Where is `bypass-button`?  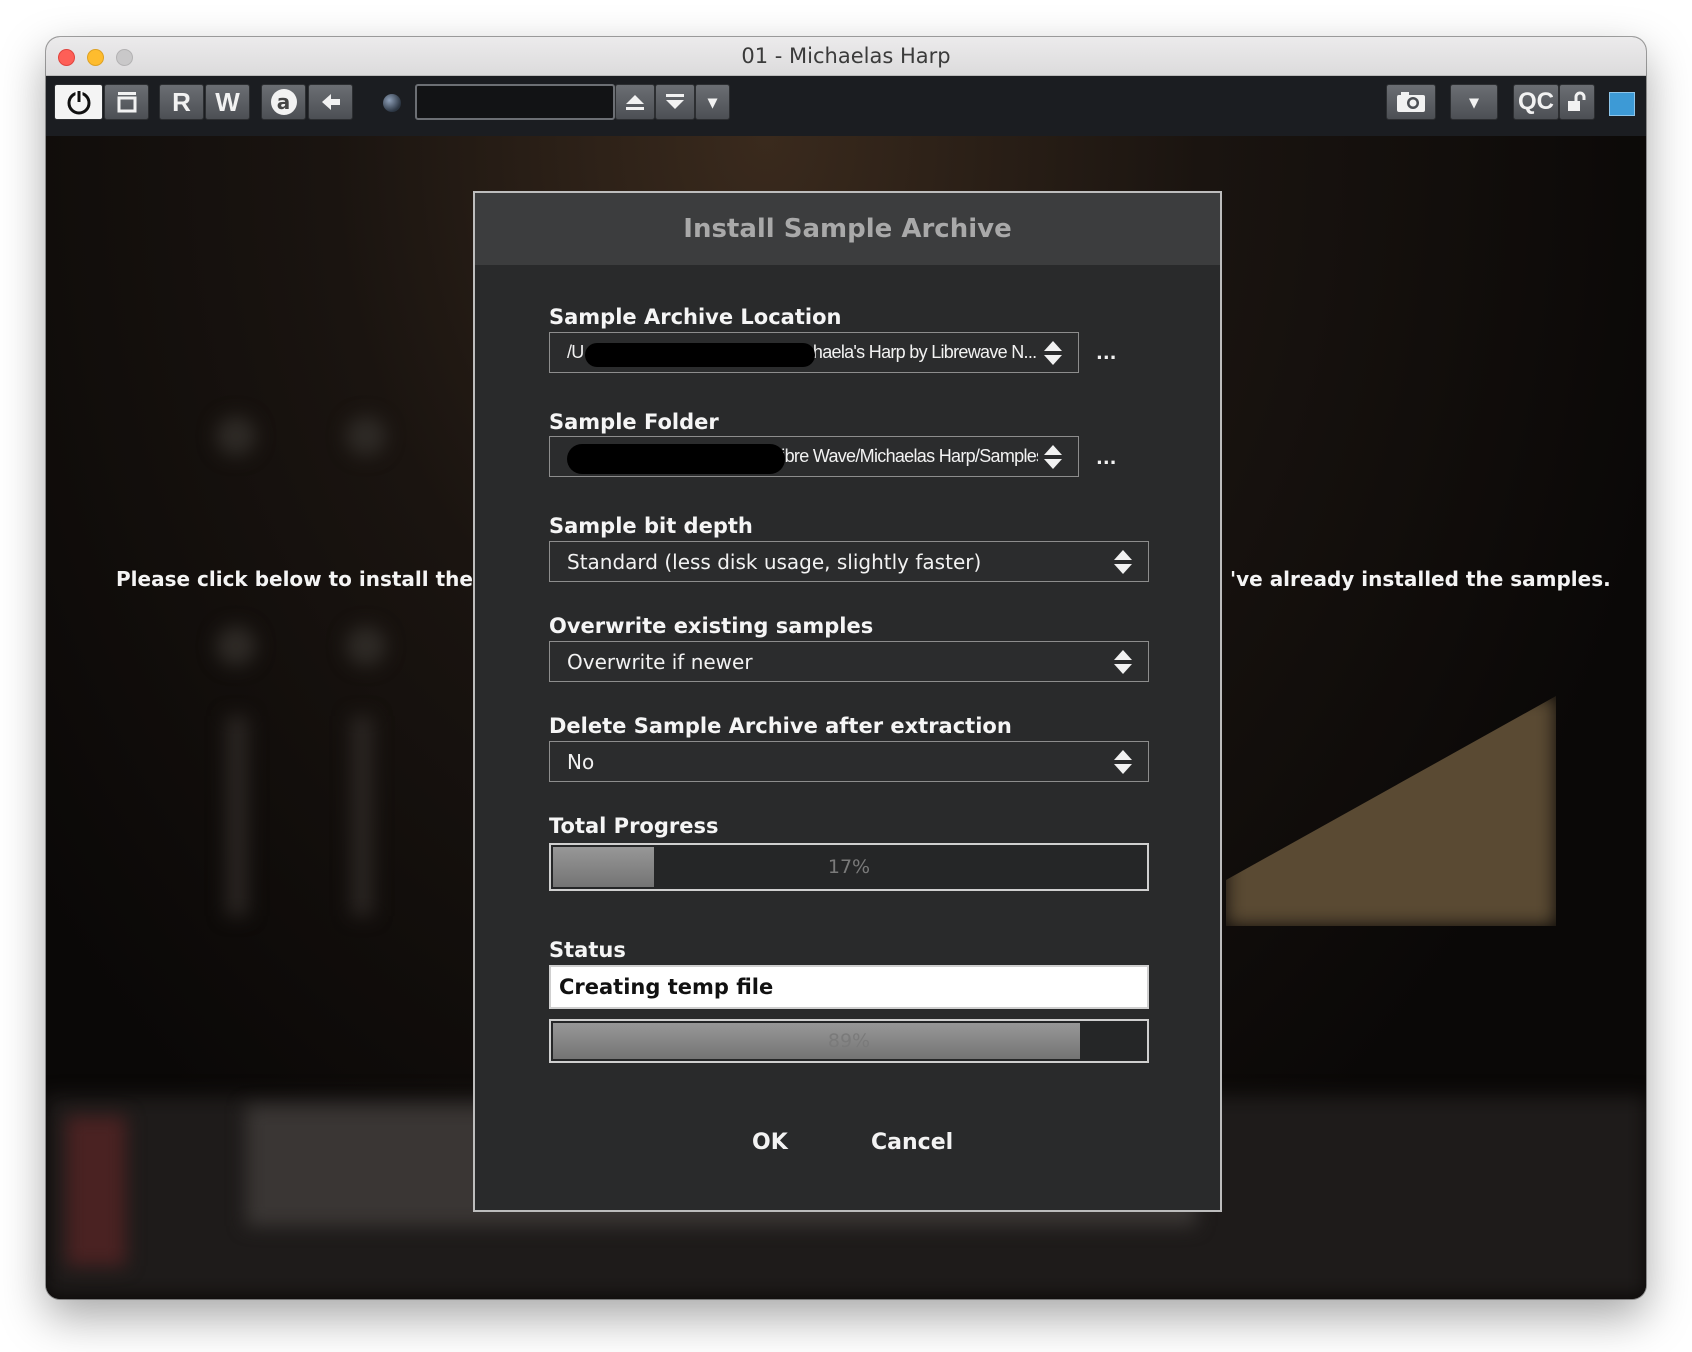 bypass-button is located at coordinates (78, 102).